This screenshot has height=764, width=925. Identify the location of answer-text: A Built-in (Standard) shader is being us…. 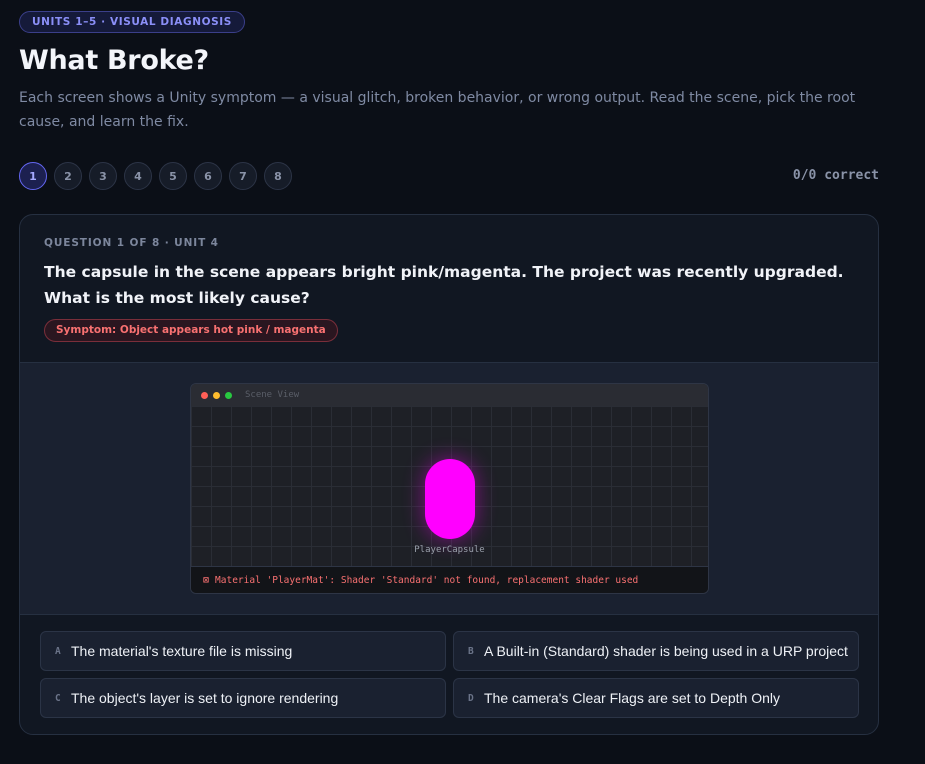
(666, 651).